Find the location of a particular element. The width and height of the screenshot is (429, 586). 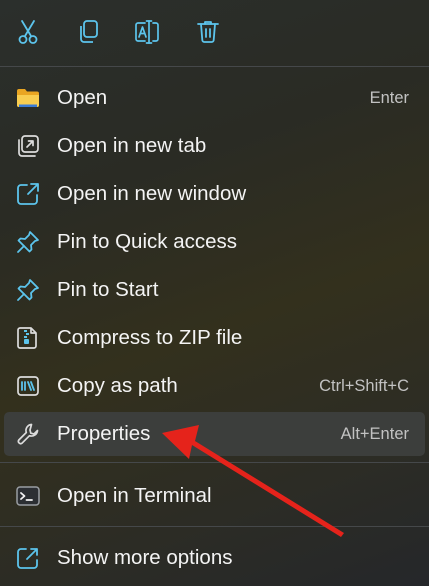

menu-item-label: Show more options is located at coordinates (145, 557).